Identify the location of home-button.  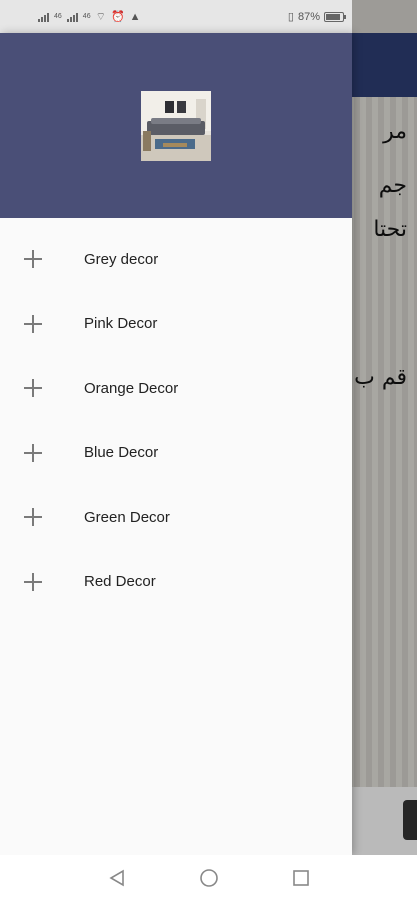
(209, 878).